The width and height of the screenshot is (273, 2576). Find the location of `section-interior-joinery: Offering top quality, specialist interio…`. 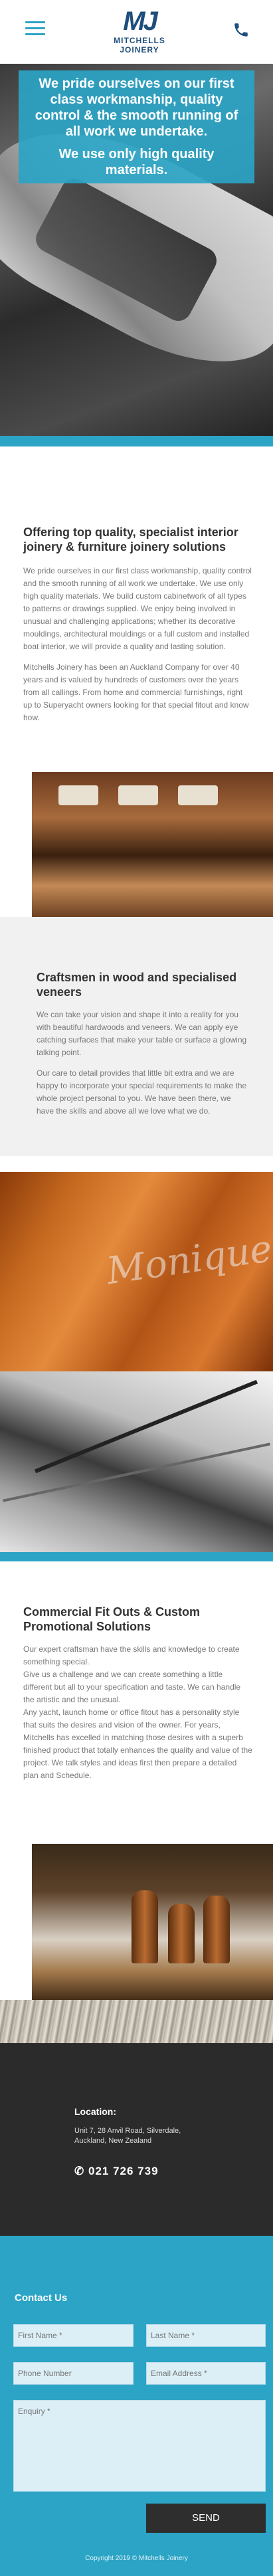

section-interior-joinery: Offering top quality, specialist interio… is located at coordinates (137, 628).